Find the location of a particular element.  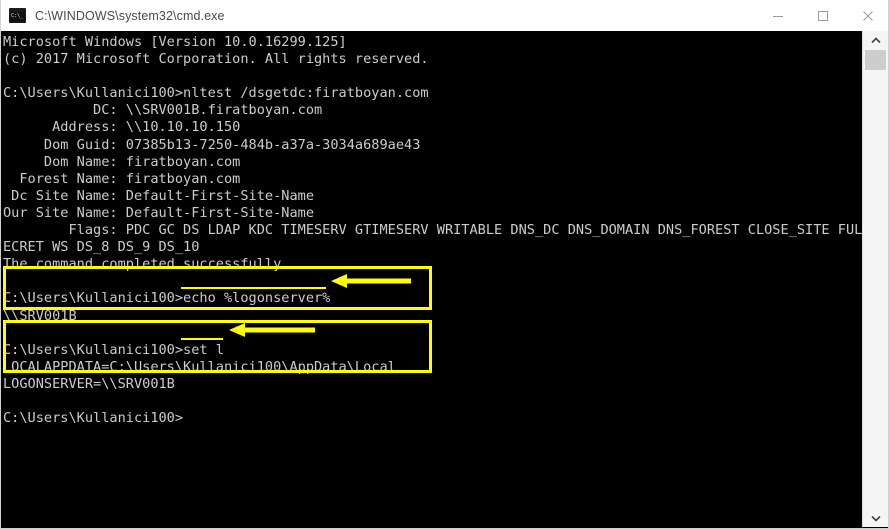

chevron-down-icon is located at coordinates (875, 518).